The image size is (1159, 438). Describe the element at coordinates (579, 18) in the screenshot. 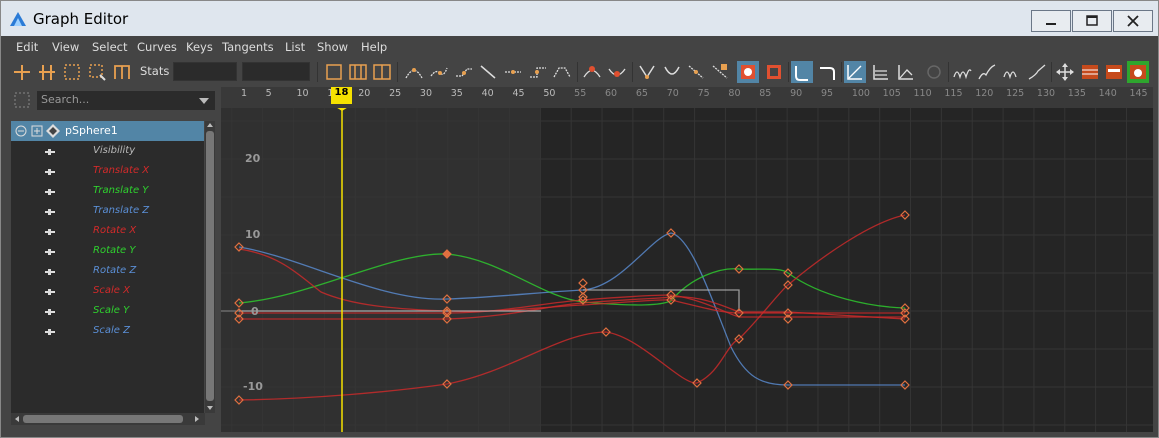

I see `title-bar: Graph Editor` at that location.